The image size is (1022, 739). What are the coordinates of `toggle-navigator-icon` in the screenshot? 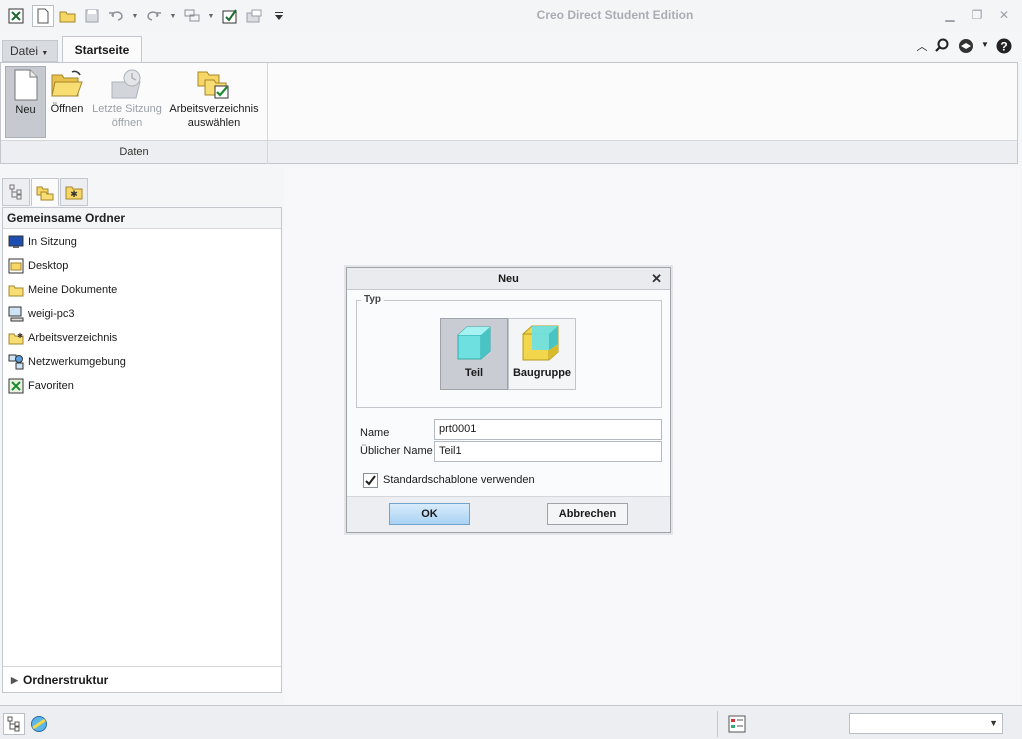 It's located at (14, 724).